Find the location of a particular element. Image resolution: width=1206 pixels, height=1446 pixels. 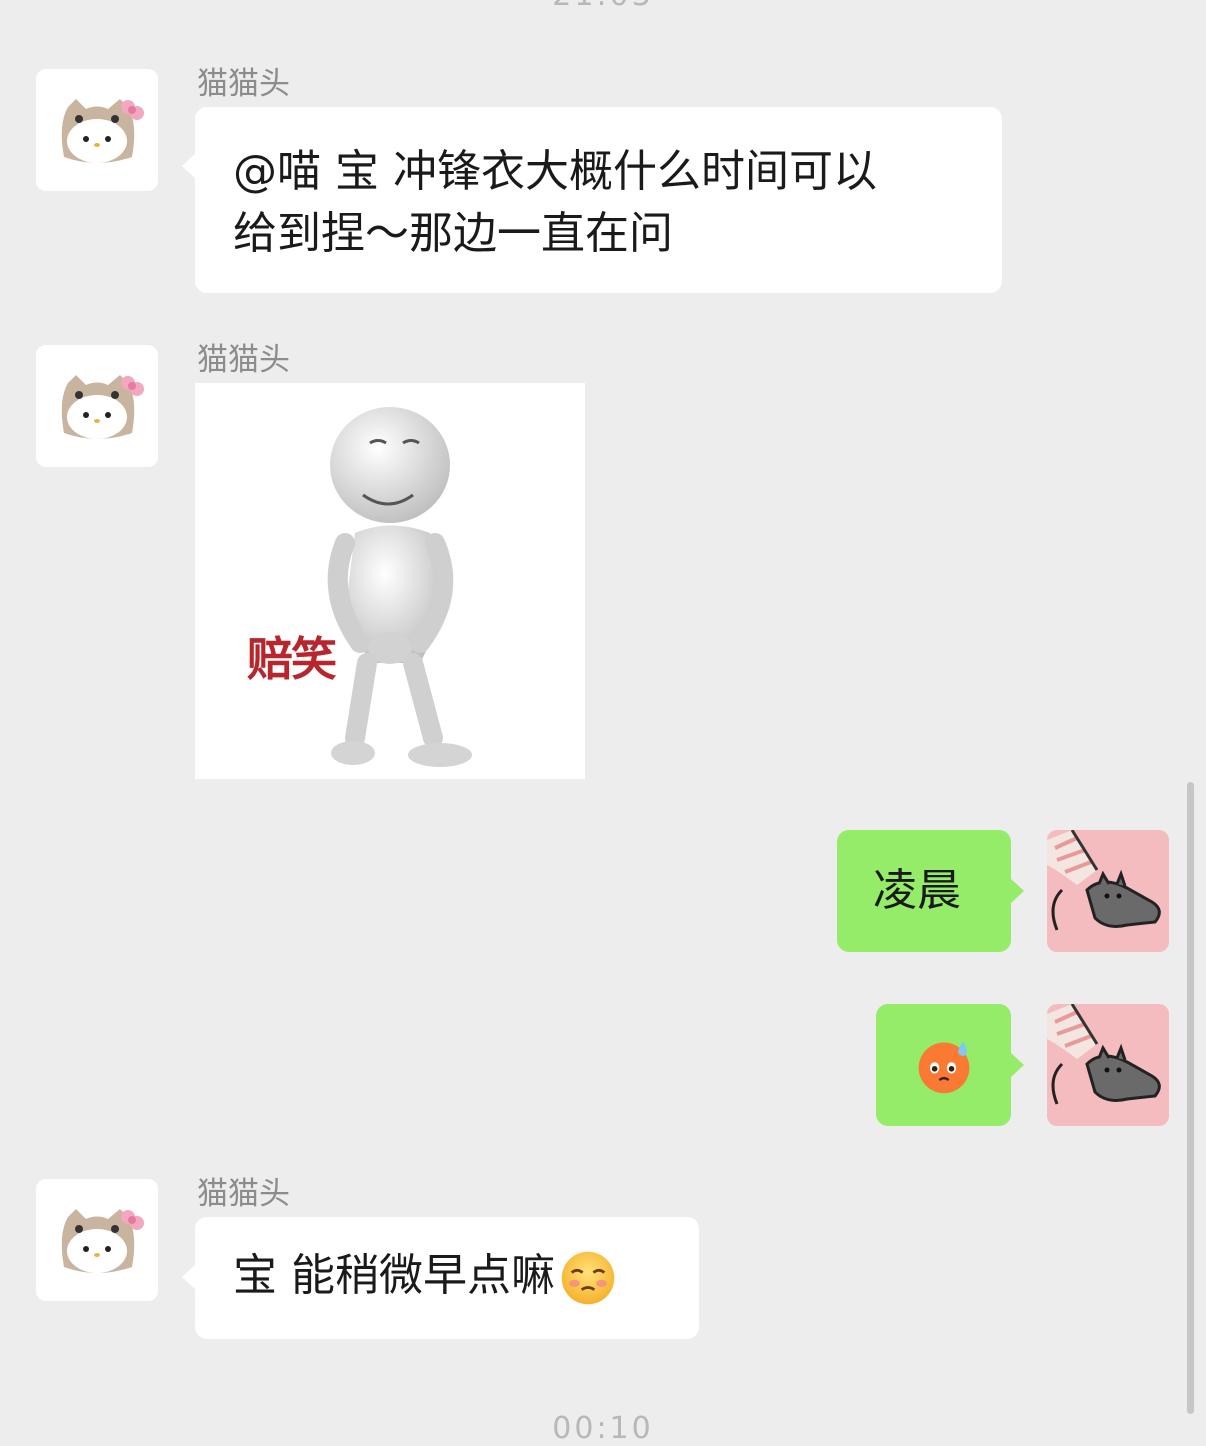

sticker-caption: 赔笑 is located at coordinates (292, 659).